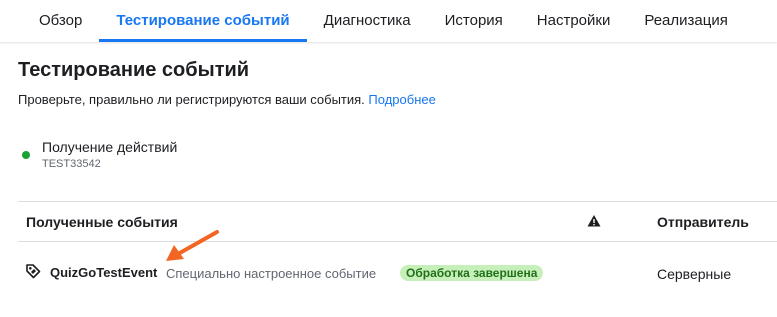 The height and width of the screenshot is (317, 777). What do you see at coordinates (574, 21) in the screenshot?
I see `tab-settings: Настройки` at bounding box center [574, 21].